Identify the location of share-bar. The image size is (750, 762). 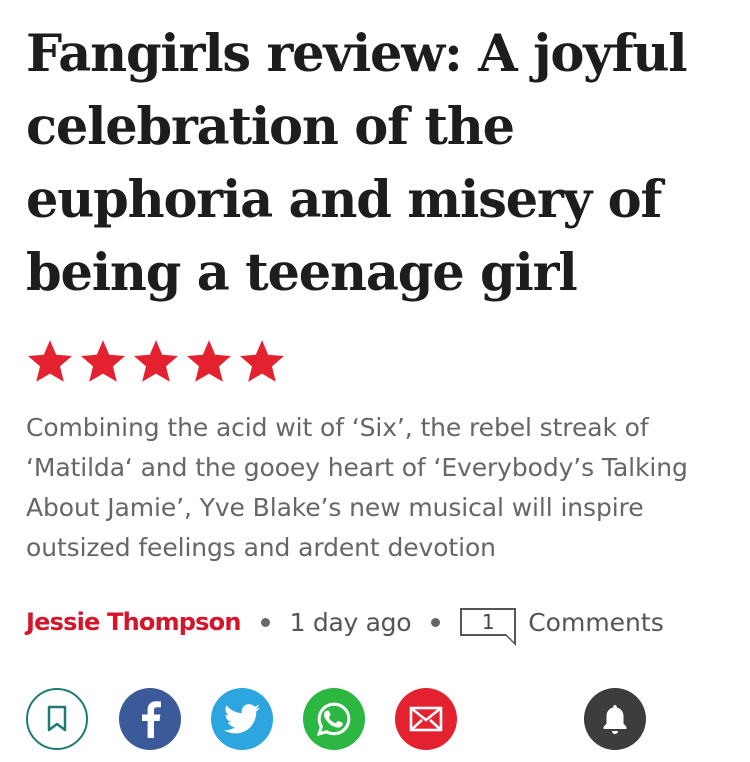
(376, 721).